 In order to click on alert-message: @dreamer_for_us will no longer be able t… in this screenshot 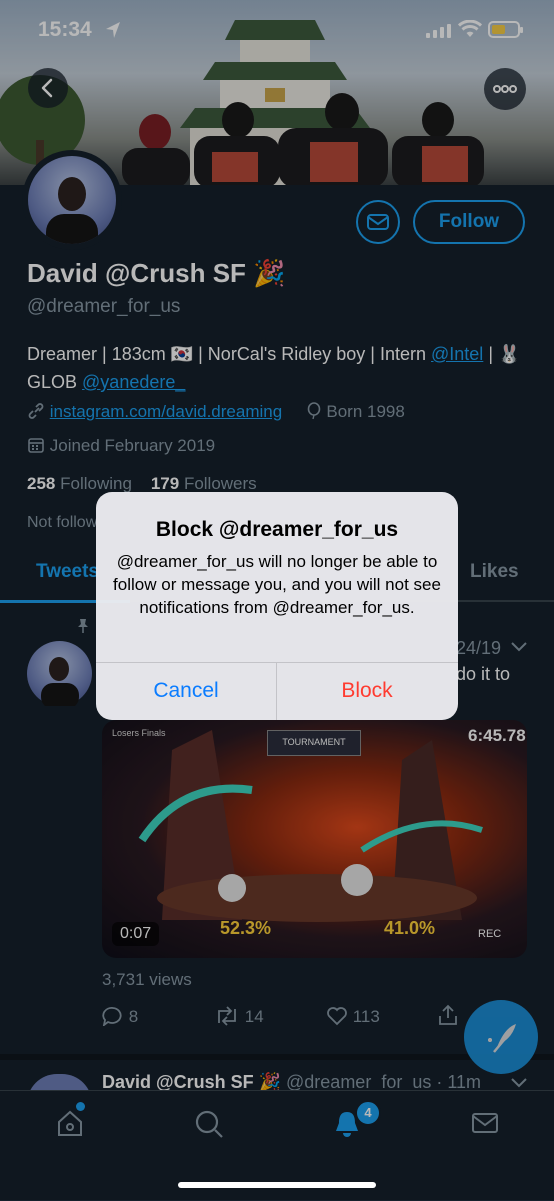, I will do `click(277, 584)`.